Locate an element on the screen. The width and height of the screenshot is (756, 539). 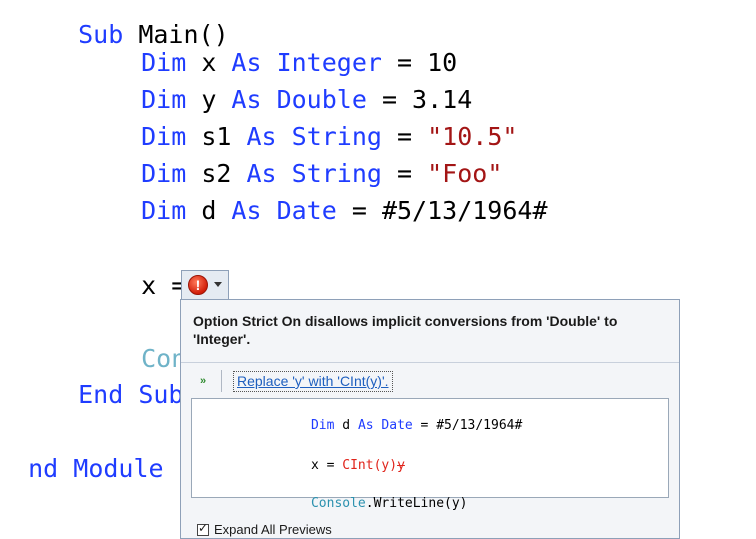
keyword: End Sub is located at coordinates (131, 394).